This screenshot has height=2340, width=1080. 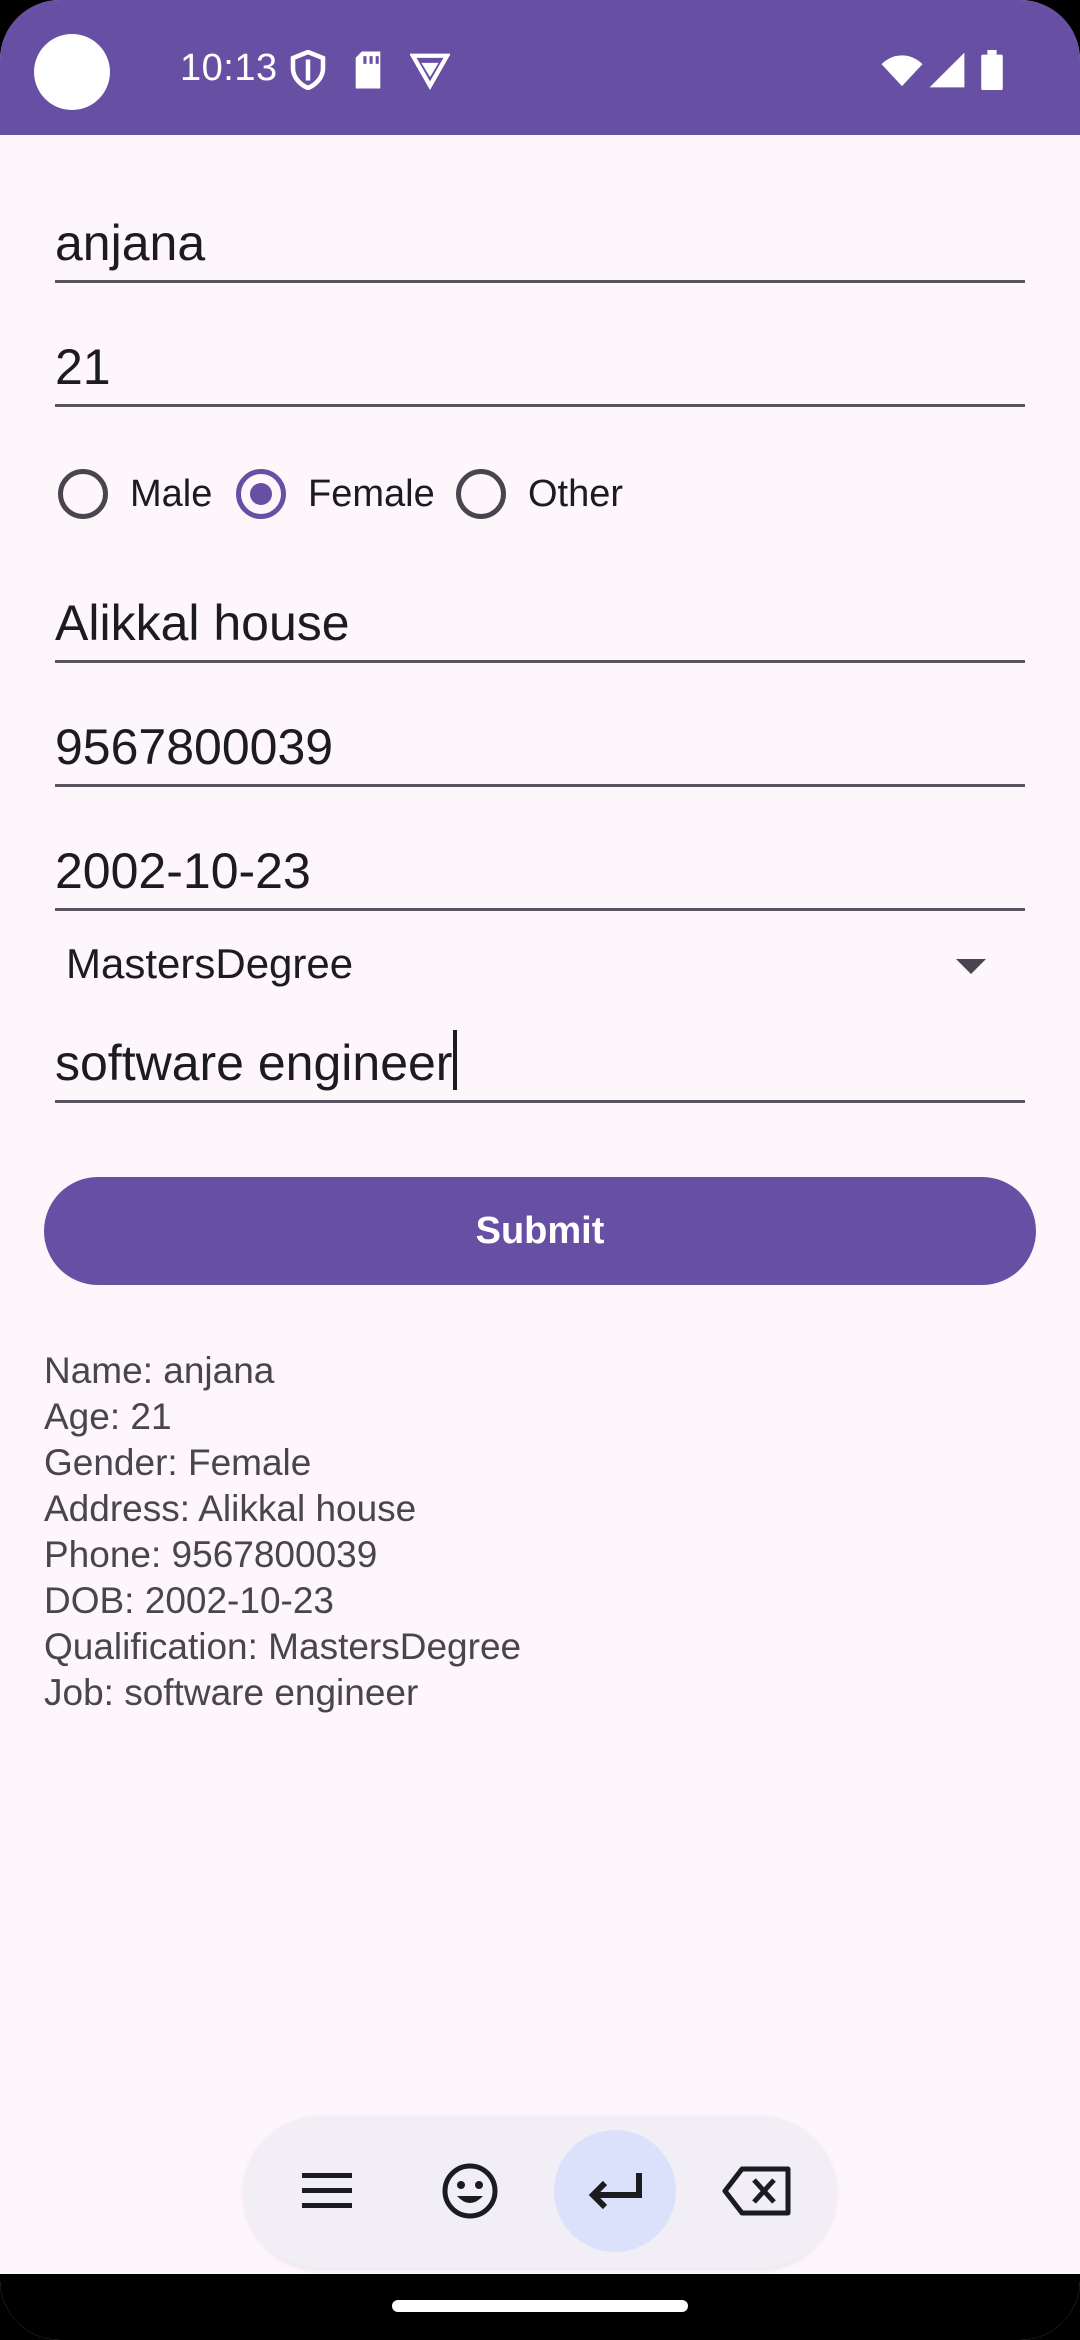 What do you see at coordinates (210, 963) in the screenshot?
I see `qualification-value: MastersDegree` at bounding box center [210, 963].